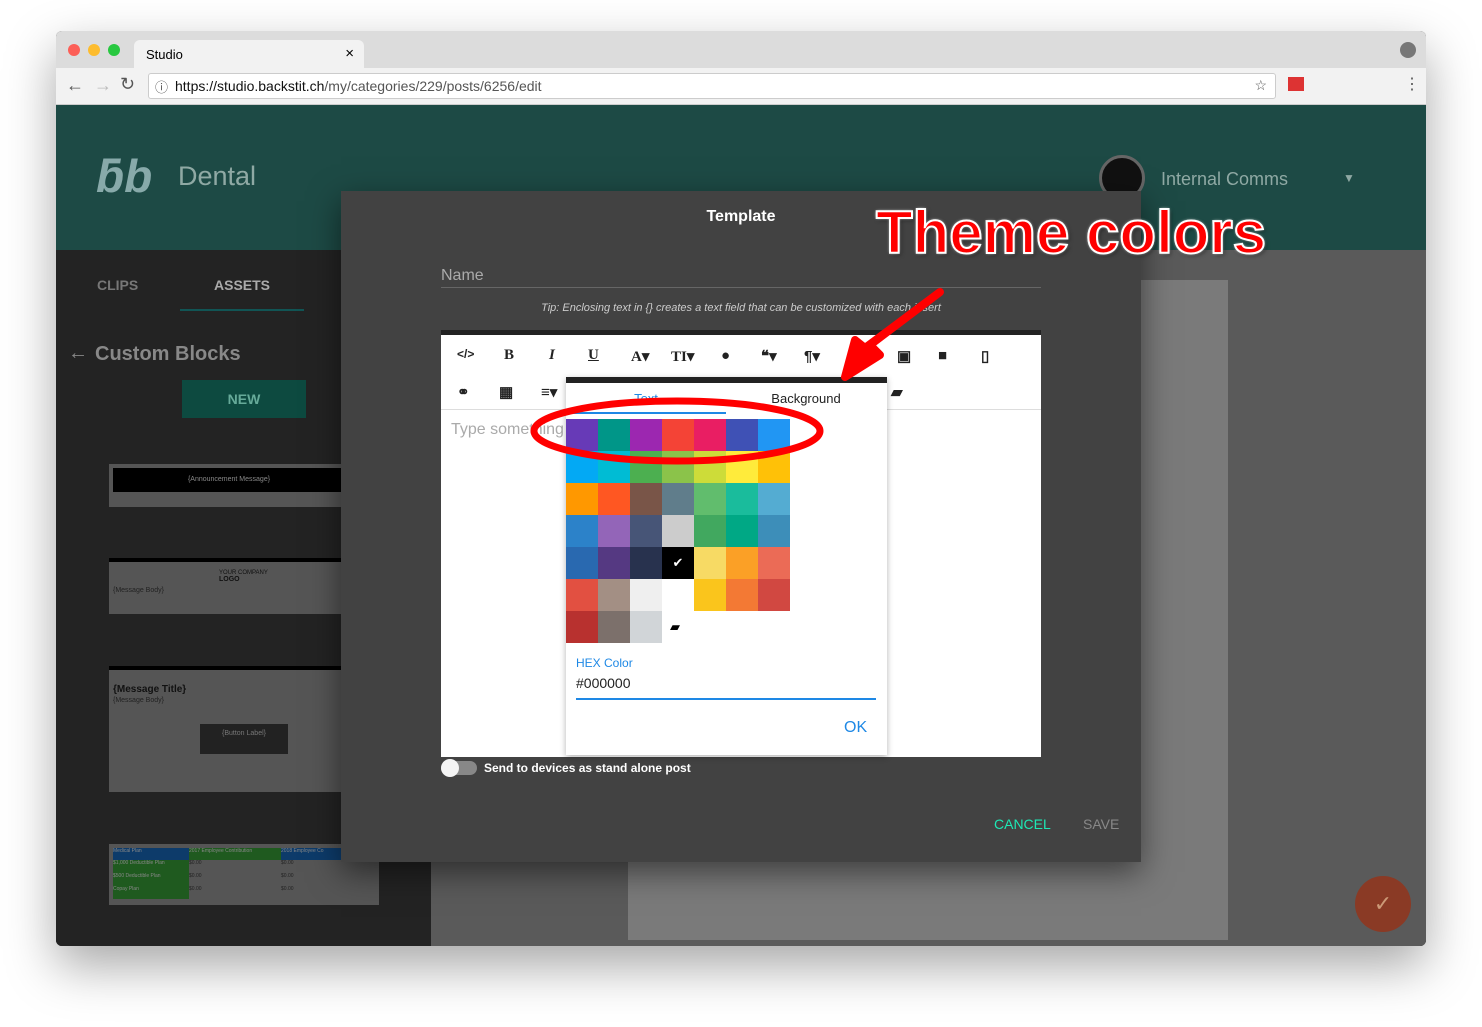 Image resolution: width=1482 pixels, height=1027 pixels. Describe the element at coordinates (892, 334) in the screenshot. I see `arrow-icon` at that location.